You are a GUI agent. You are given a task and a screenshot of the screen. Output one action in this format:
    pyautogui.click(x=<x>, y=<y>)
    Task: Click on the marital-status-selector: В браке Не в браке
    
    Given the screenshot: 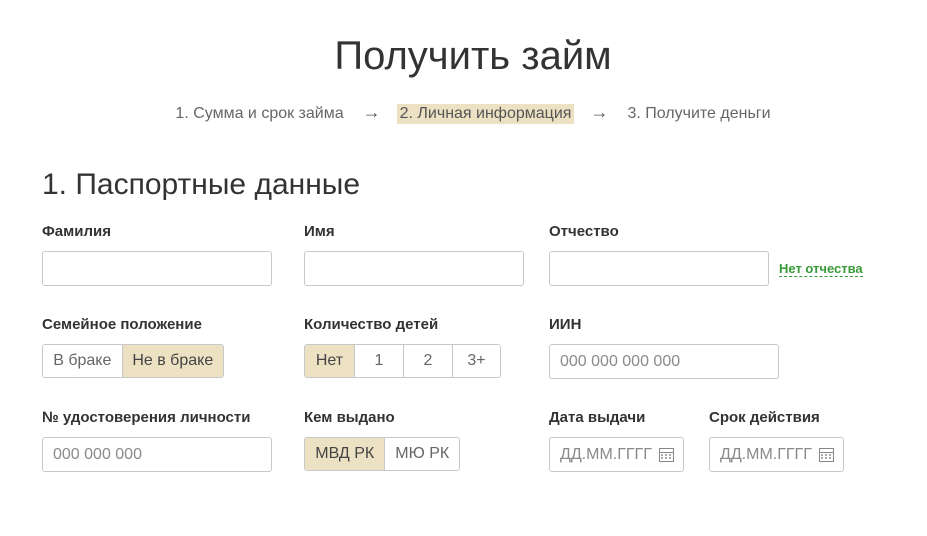 What is the action you would take?
    pyautogui.click(x=133, y=361)
    